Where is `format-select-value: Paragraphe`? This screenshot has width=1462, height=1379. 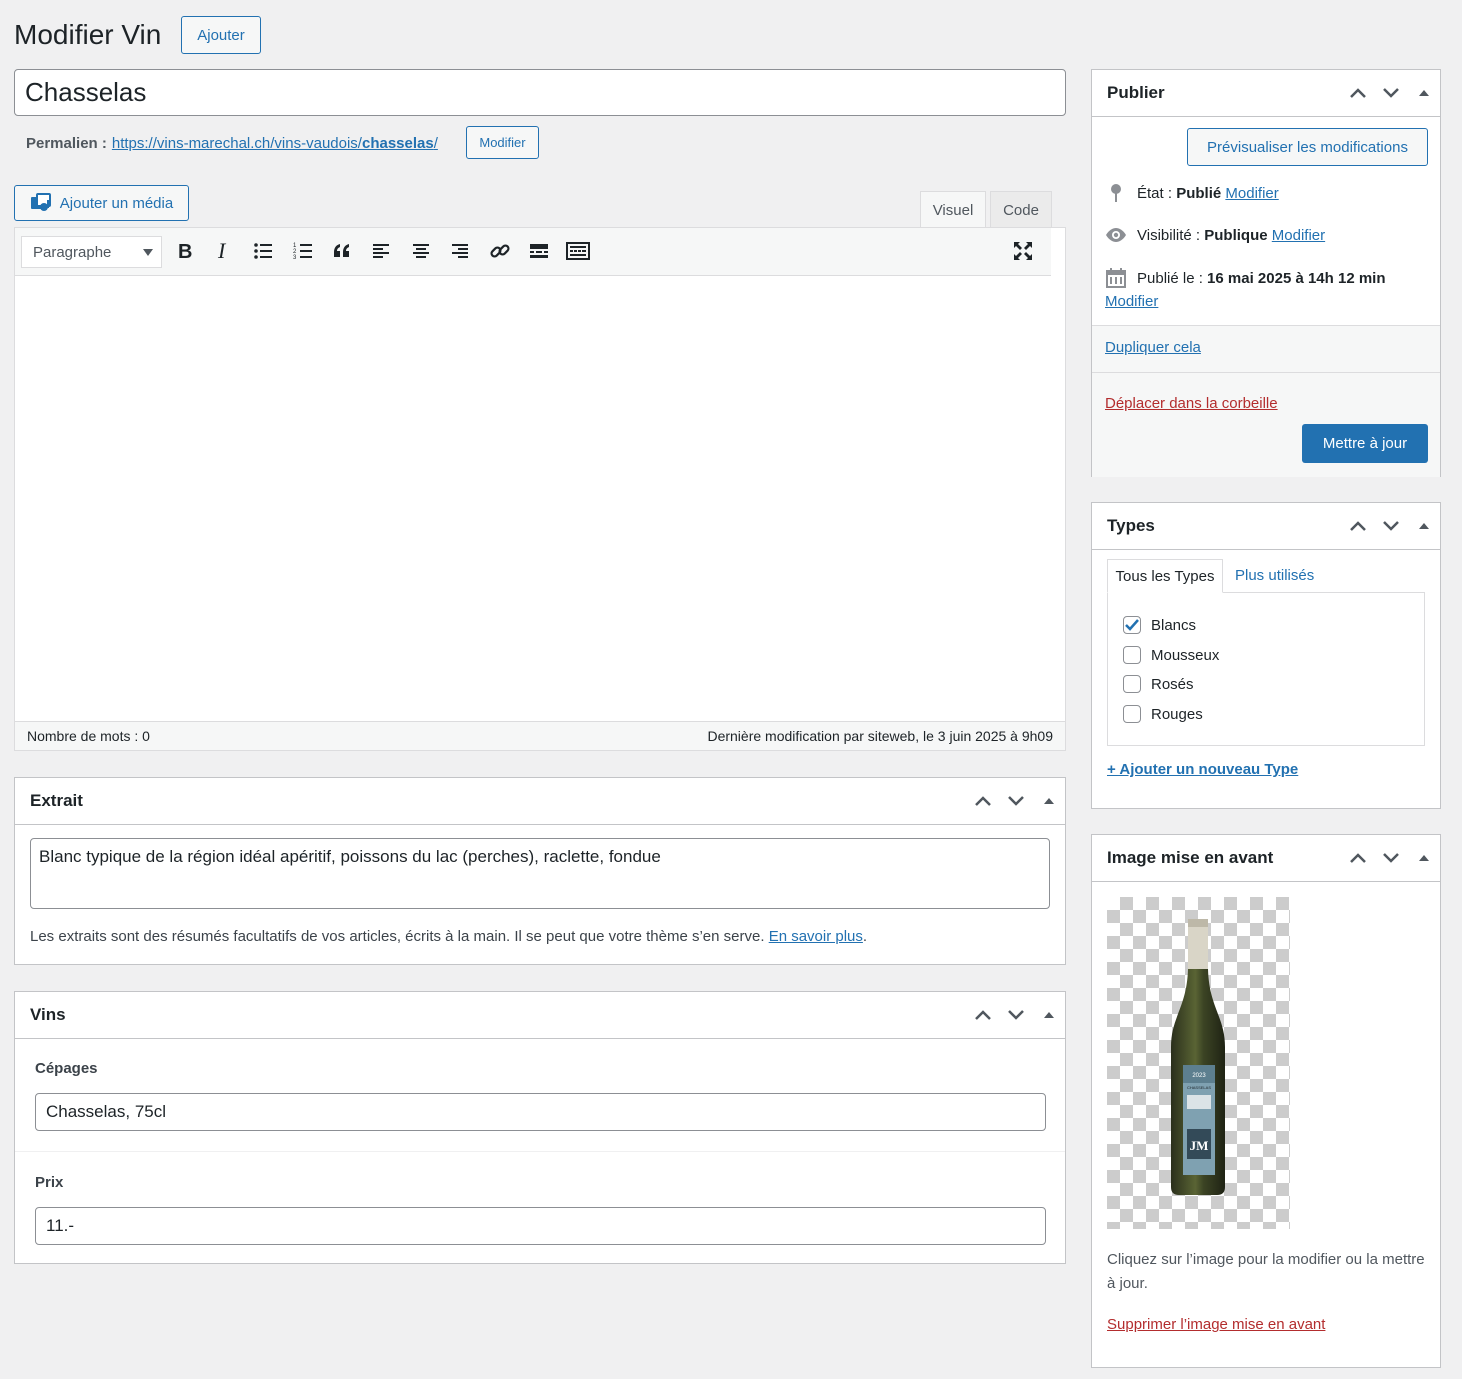 format-select-value: Paragraphe is located at coordinates (72, 252).